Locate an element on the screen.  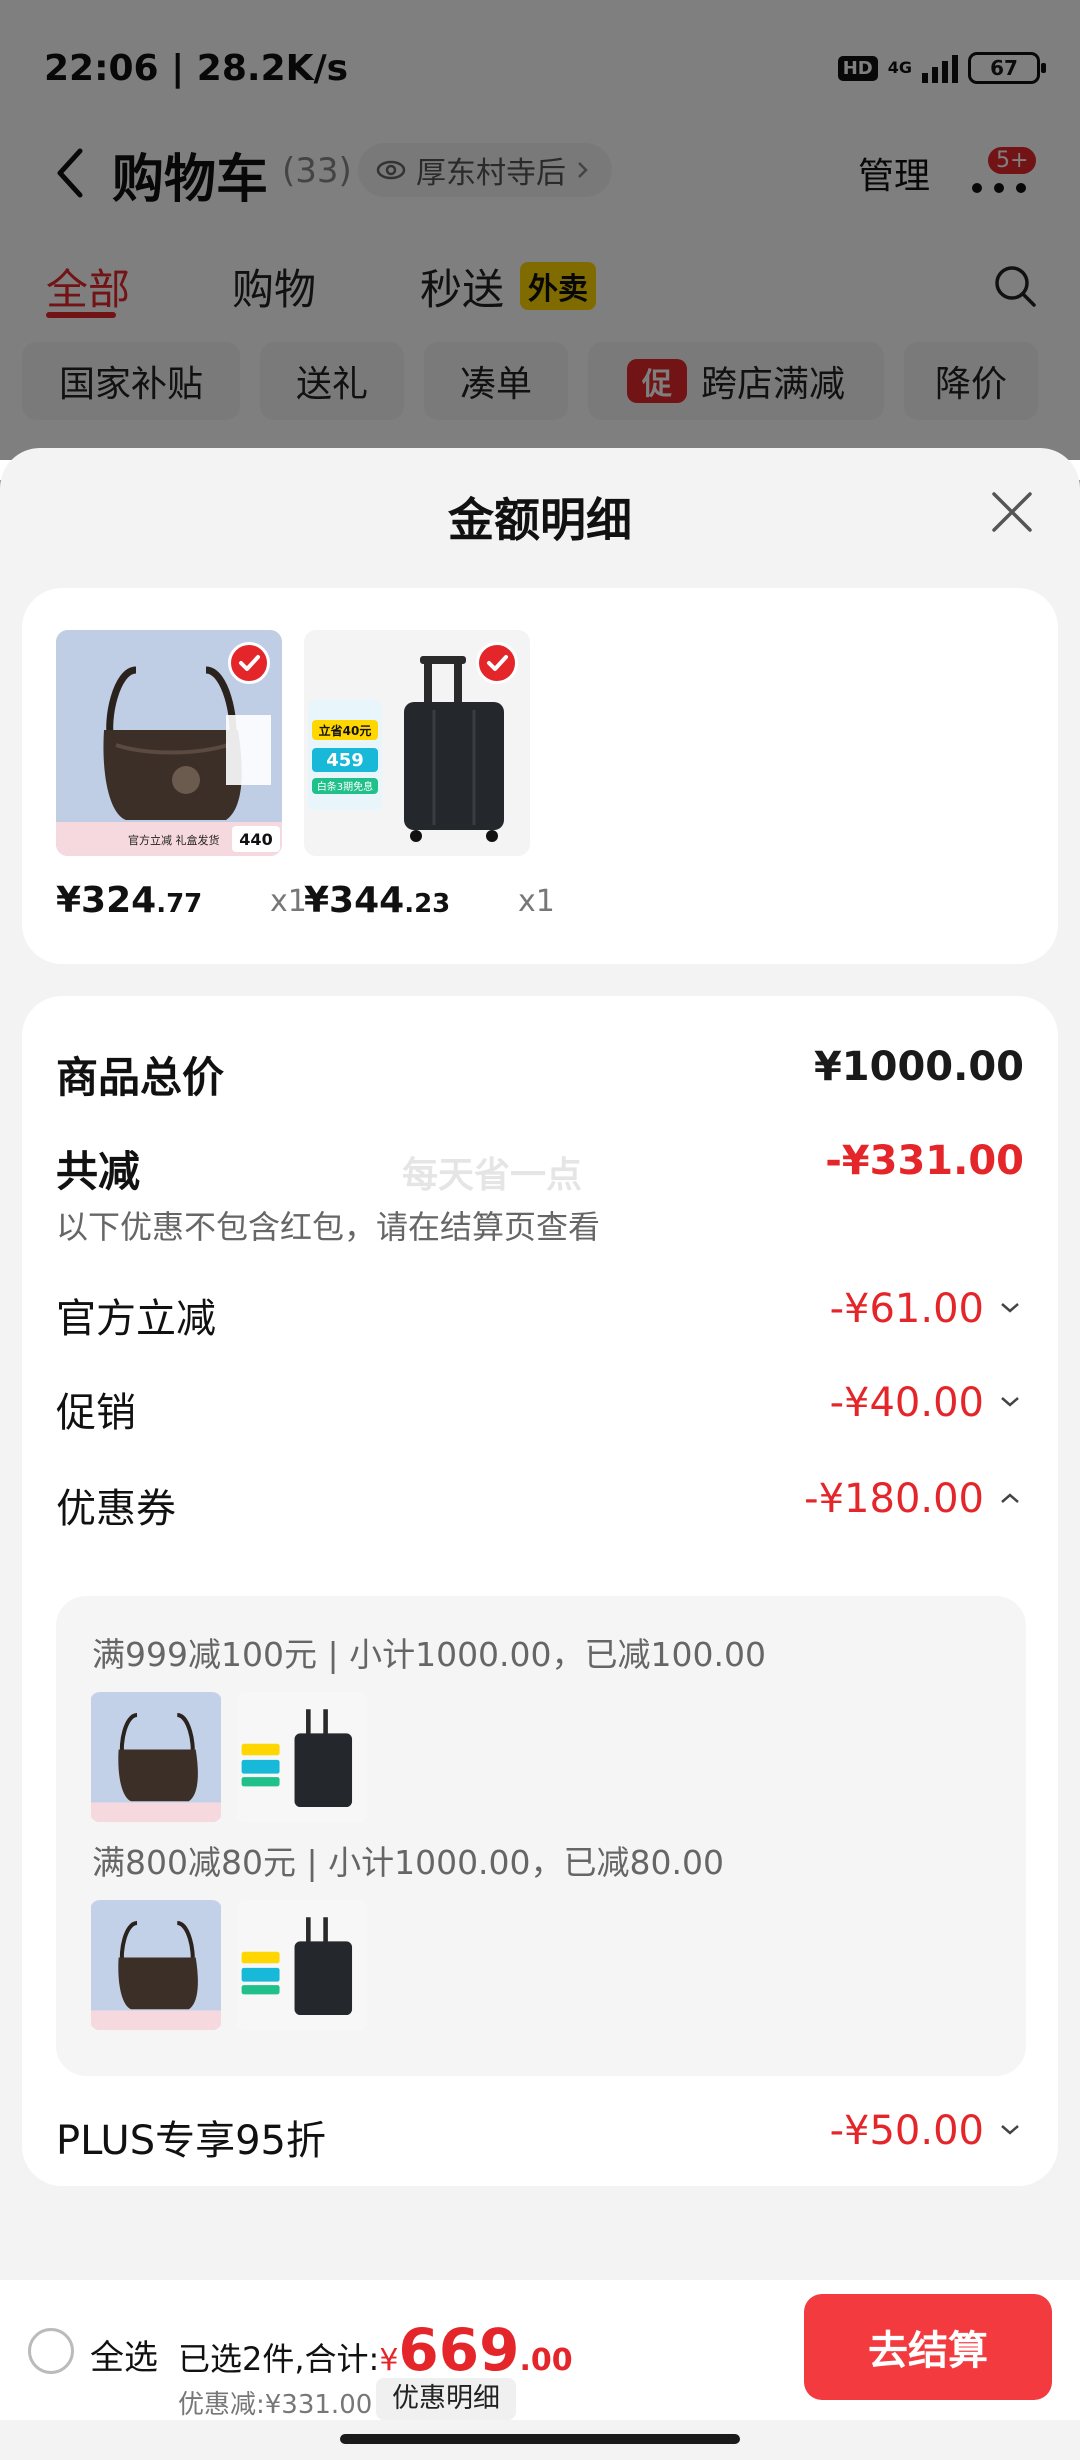
product-price: ¥344.23 is located at coordinates (377, 900).